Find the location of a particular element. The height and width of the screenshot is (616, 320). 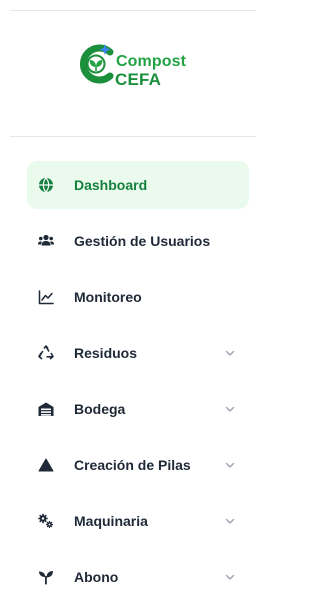

sidebar-item-label: Abono is located at coordinates (96, 577).